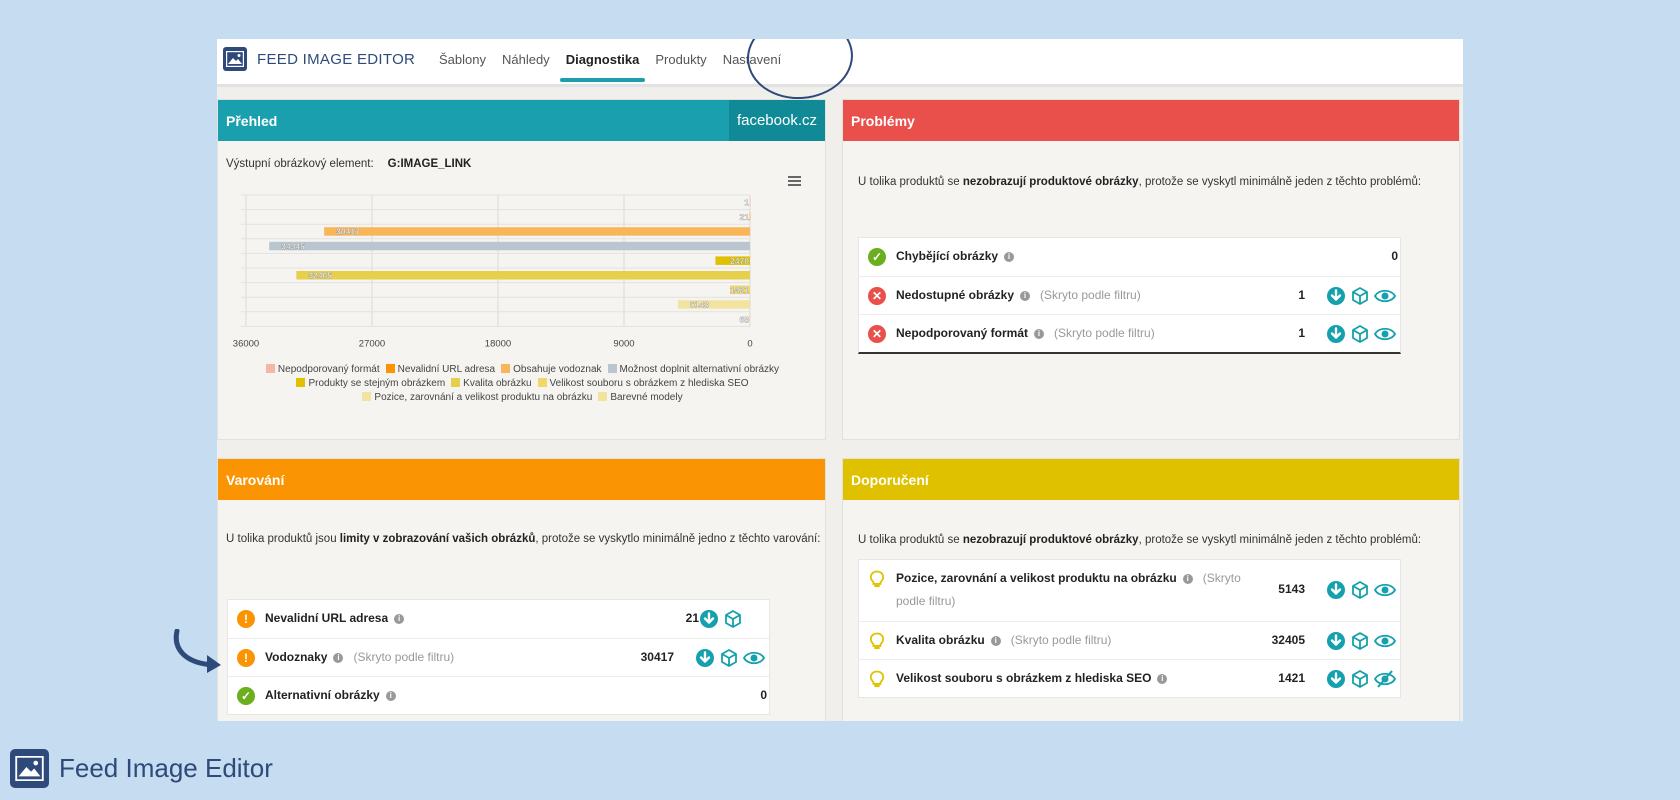 This screenshot has height=800, width=1680. I want to click on legend-item: Nepodporovaný formát, so click(322, 370).